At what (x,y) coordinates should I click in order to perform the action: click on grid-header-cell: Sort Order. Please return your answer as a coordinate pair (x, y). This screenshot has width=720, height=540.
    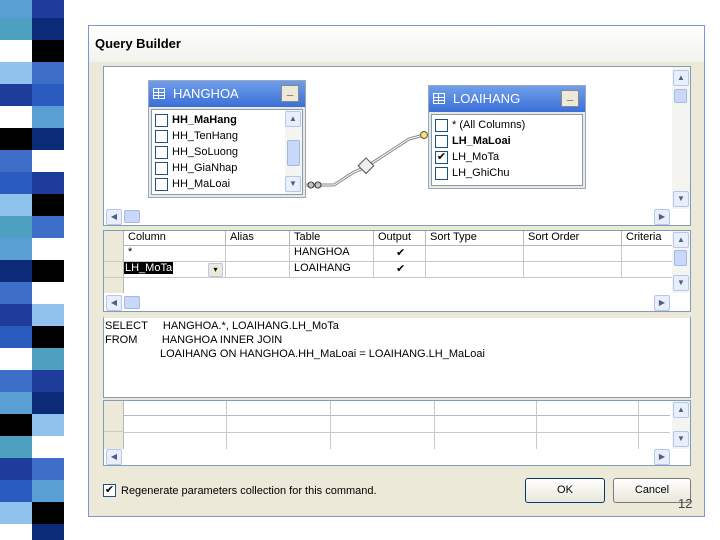
    Looking at the image, I should click on (573, 238).